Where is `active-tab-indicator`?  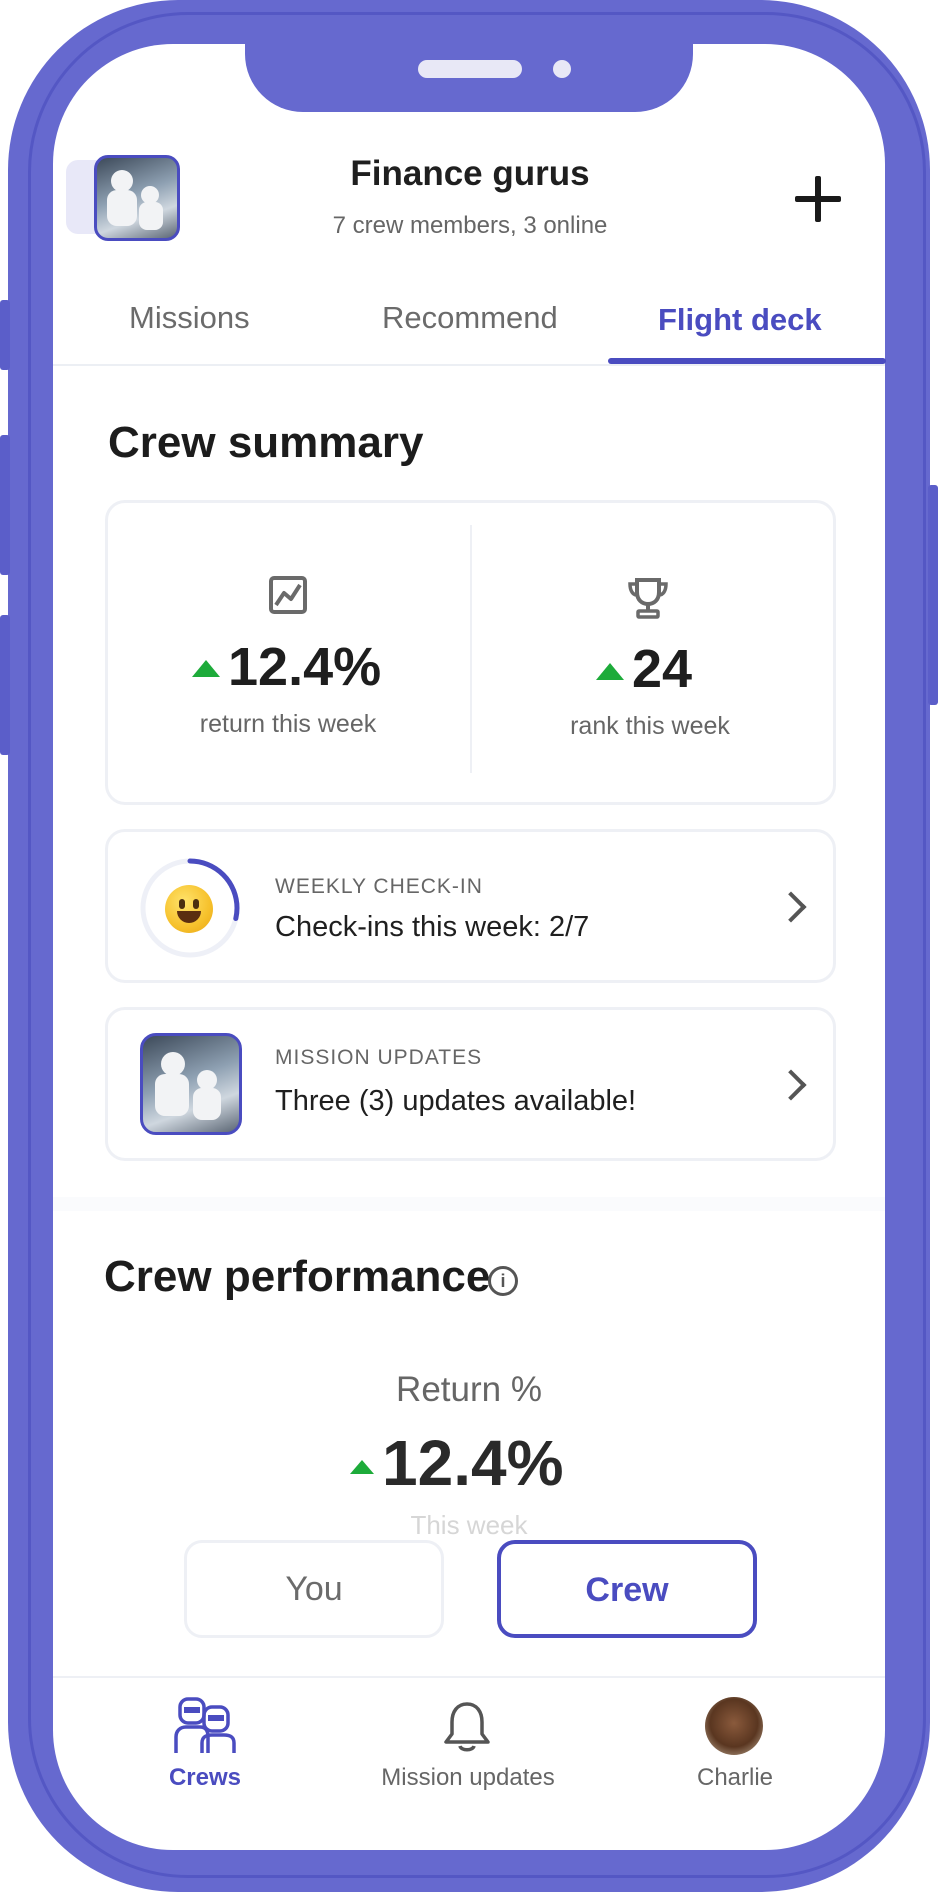 active-tab-indicator is located at coordinates (747, 361).